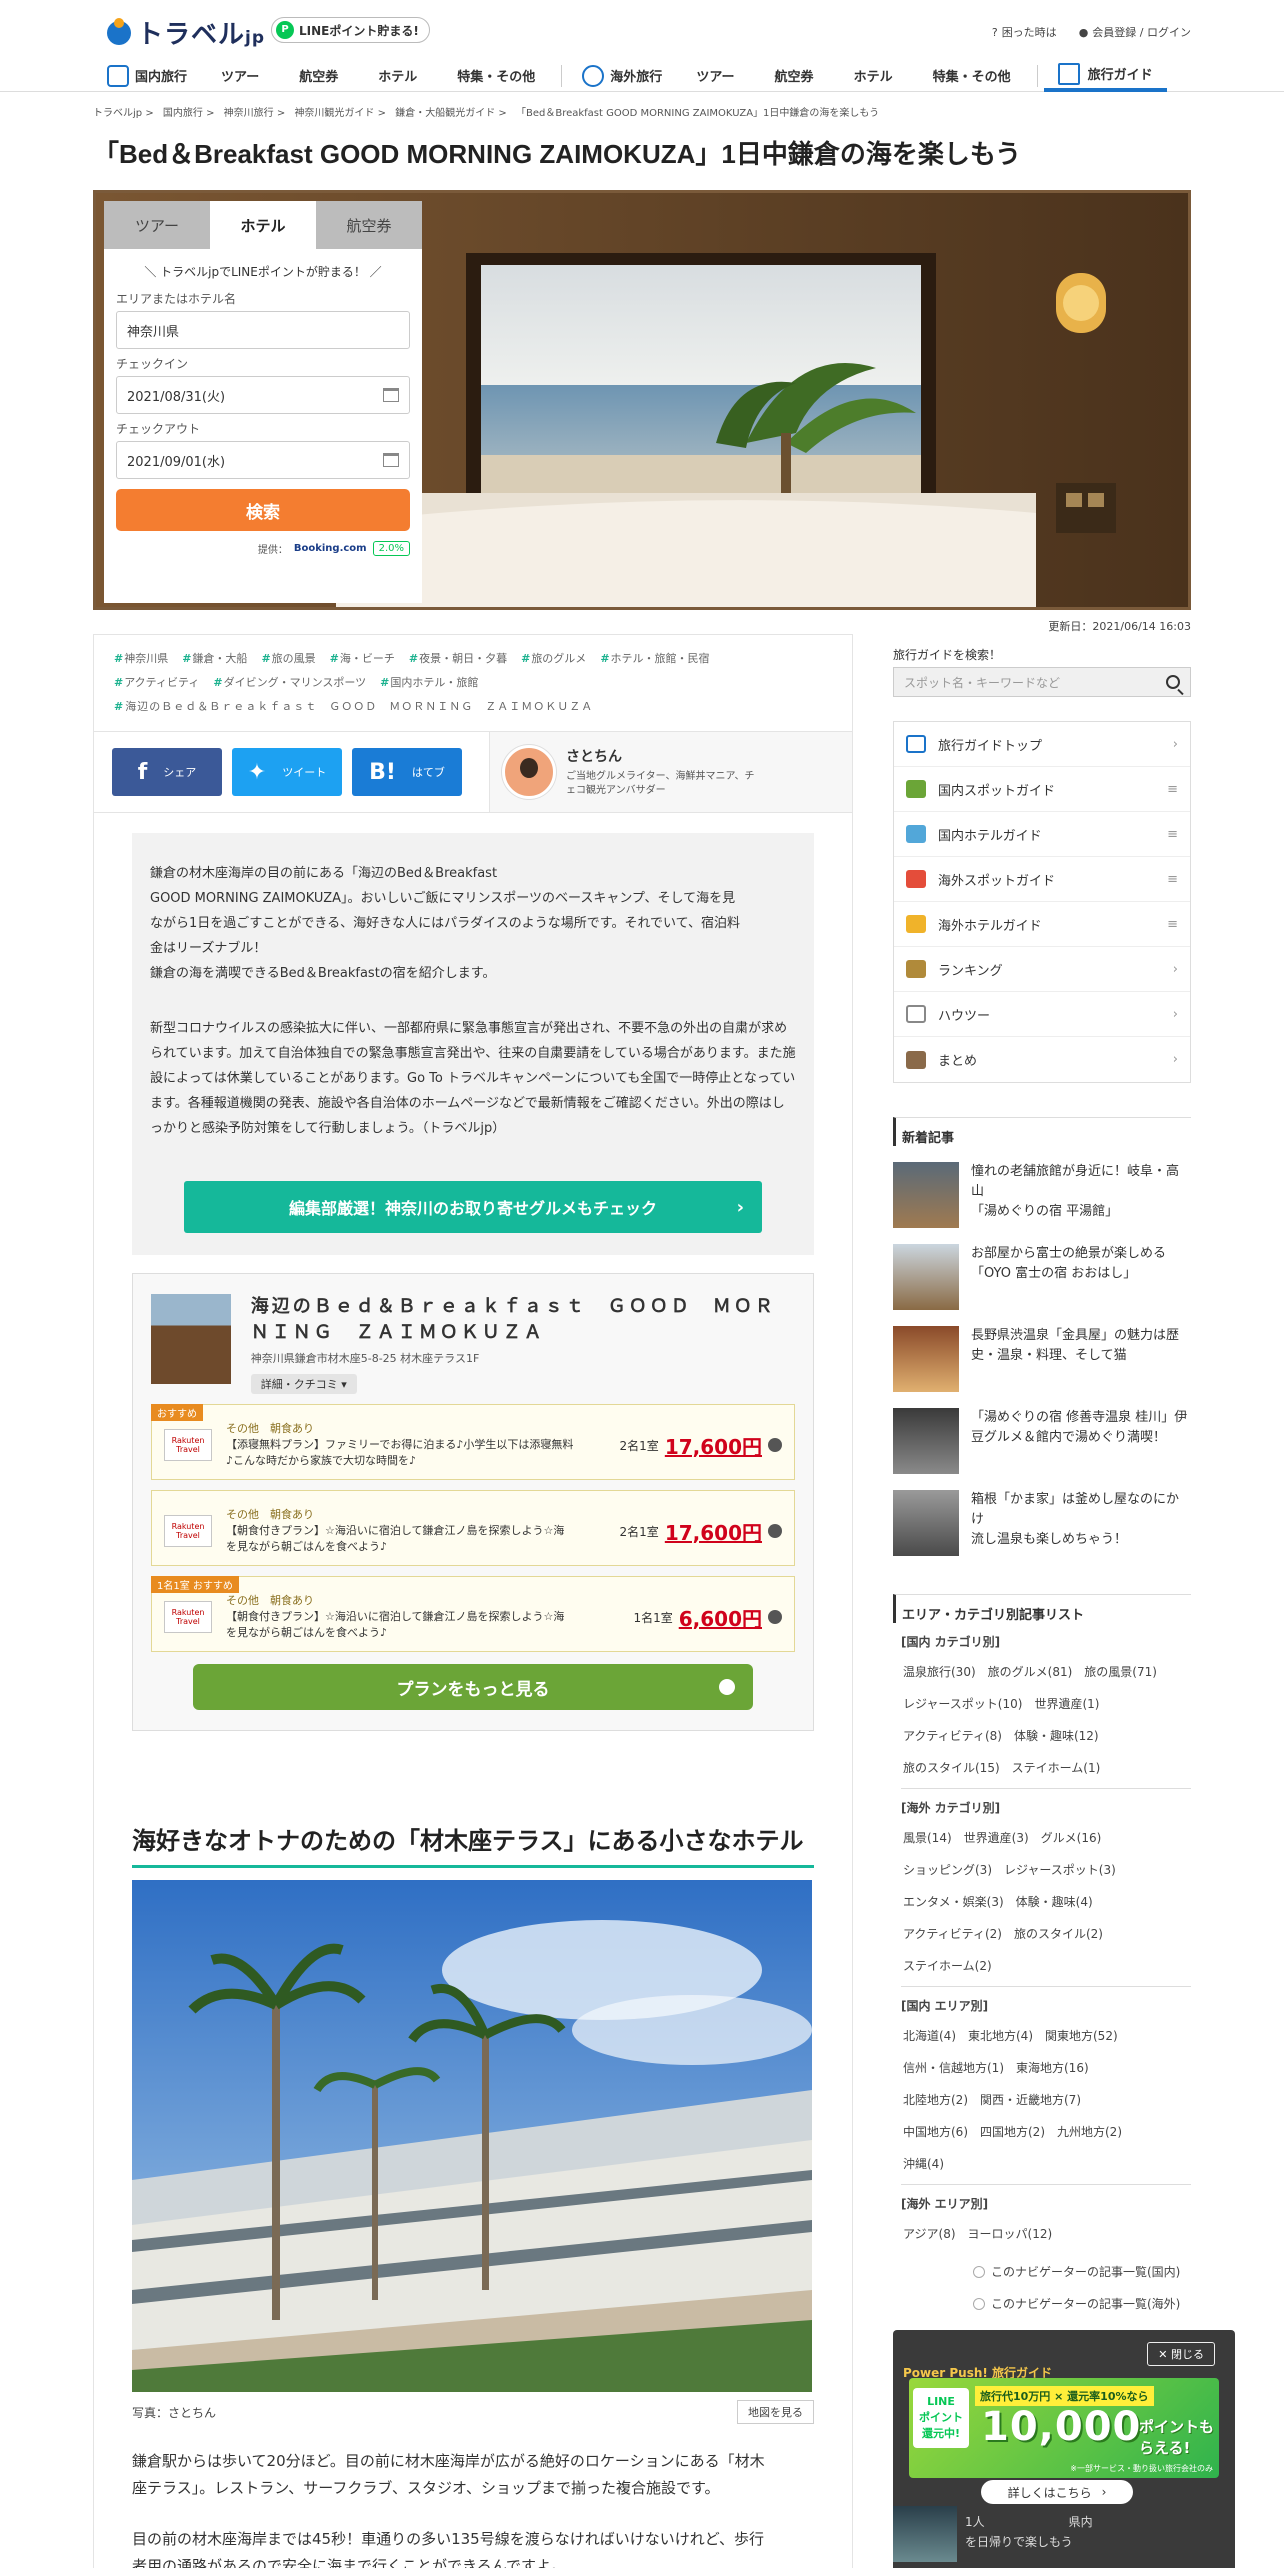 Image resolution: width=1284 pixels, height=2568 pixels. Describe the element at coordinates (715, 75) in the screenshot. I see `nav-tour-overseas: ツアー` at that location.